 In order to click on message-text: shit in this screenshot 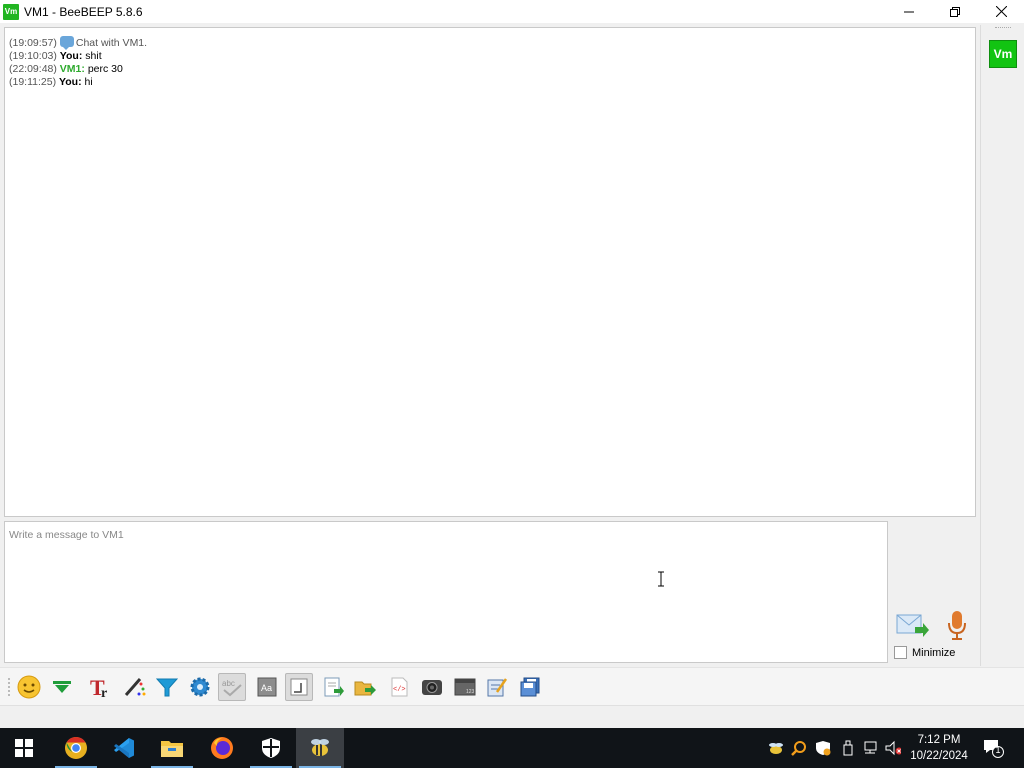, I will do `click(93, 56)`.